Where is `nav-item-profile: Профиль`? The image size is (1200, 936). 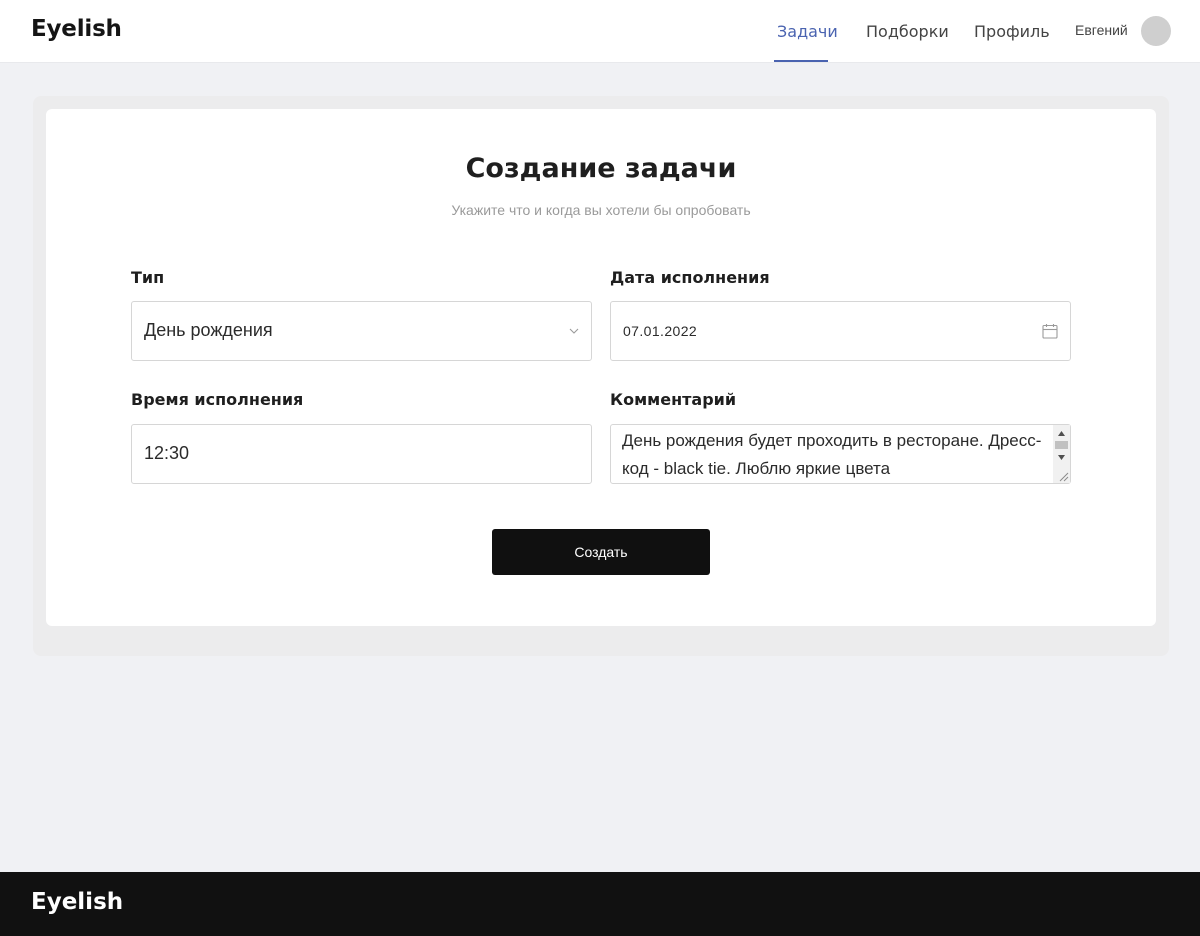 nav-item-profile: Профиль is located at coordinates (1012, 31).